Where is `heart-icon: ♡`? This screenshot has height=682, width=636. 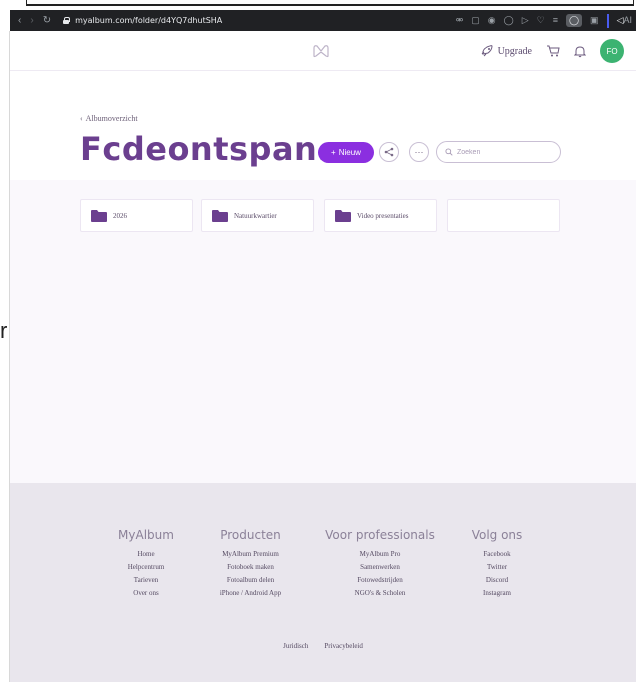
heart-icon: ♡ is located at coordinates (541, 20).